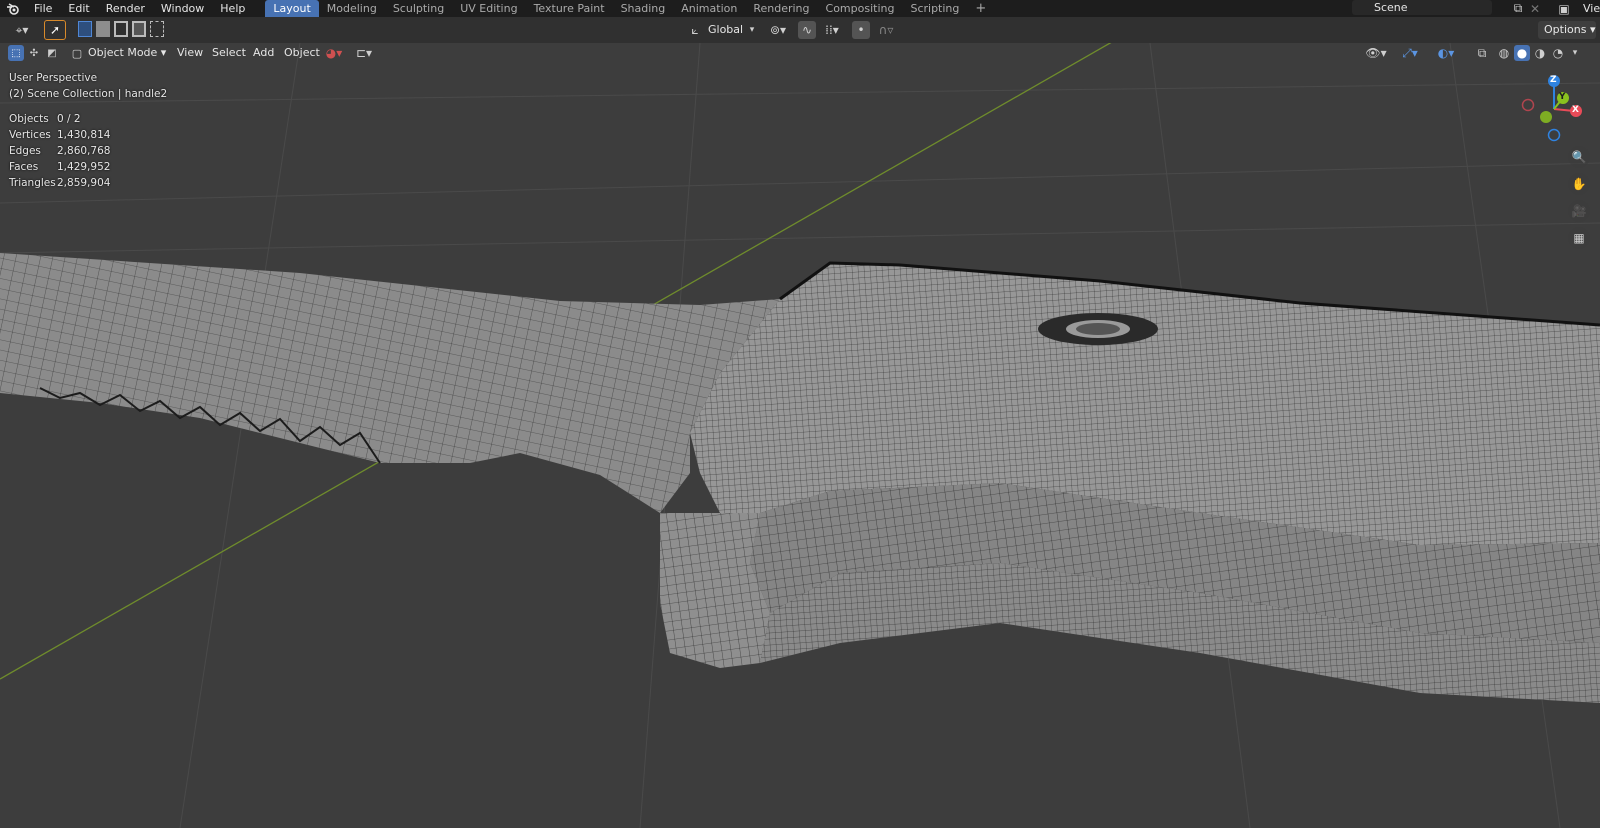 The image size is (1600, 828). Describe the element at coordinates (1391, 7) in the screenshot. I see `scene-name: Scene` at that location.